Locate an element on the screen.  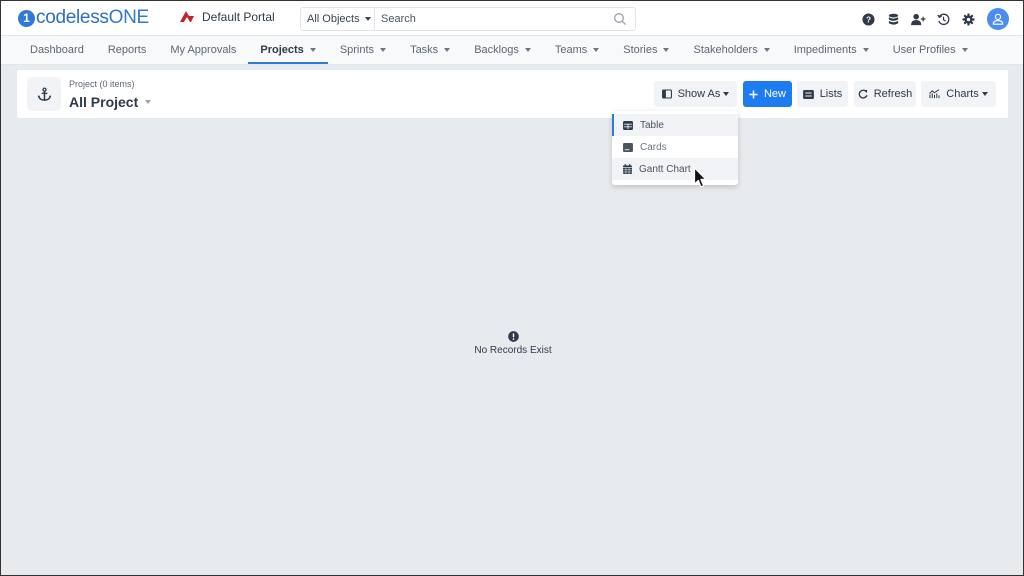
app-logo: 1 codelessONE is located at coordinates (83, 18).